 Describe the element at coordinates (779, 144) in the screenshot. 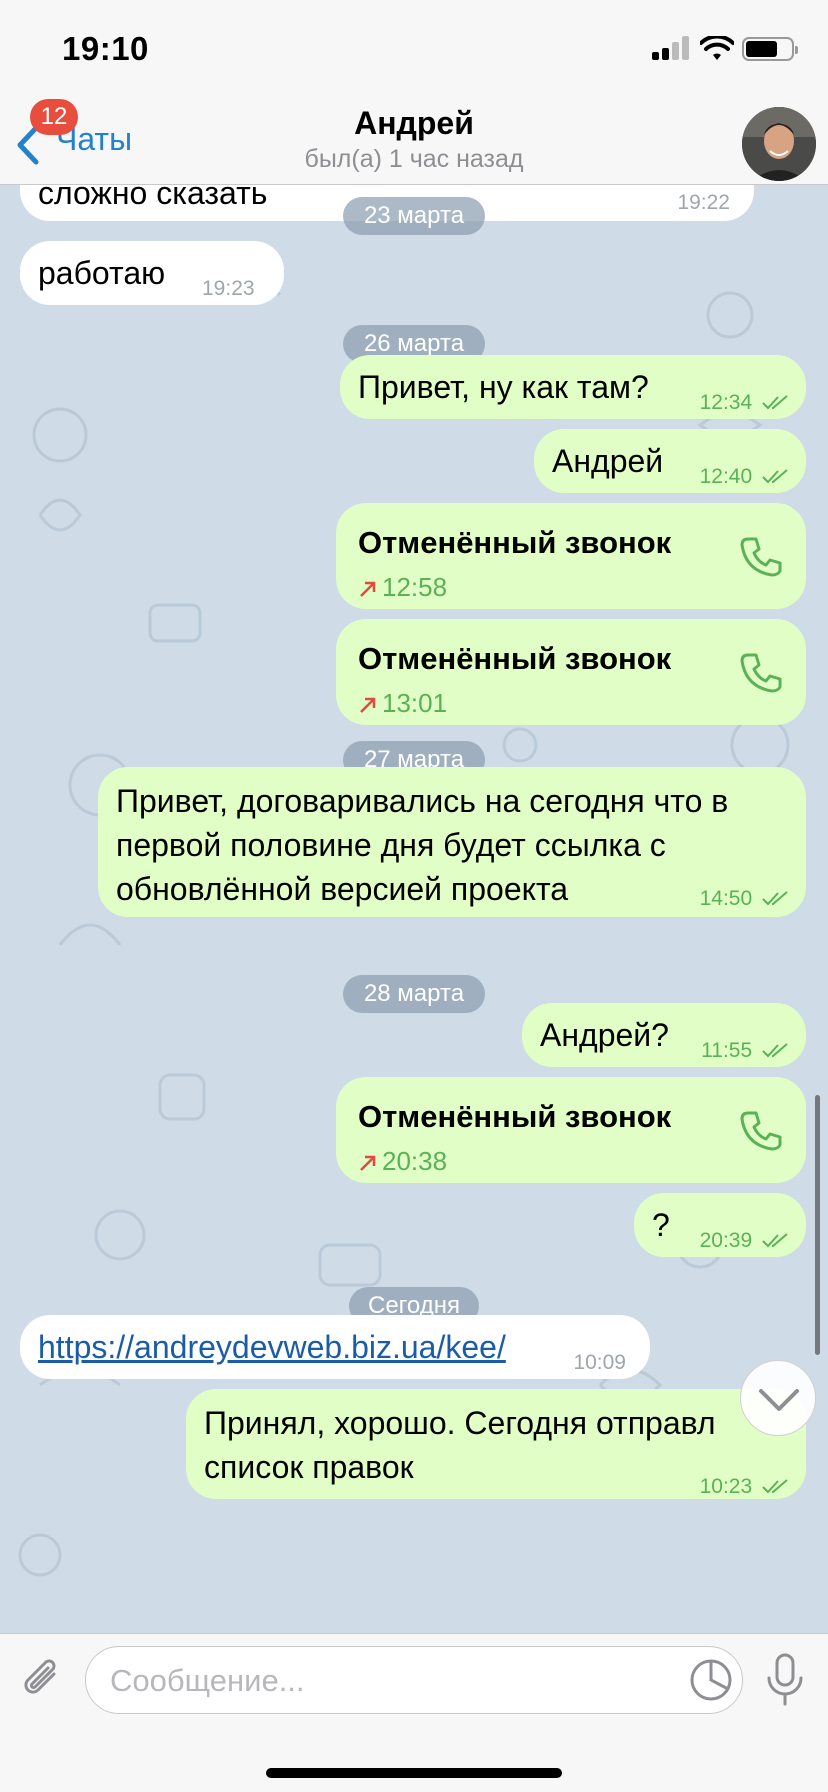

I see `avatar` at that location.